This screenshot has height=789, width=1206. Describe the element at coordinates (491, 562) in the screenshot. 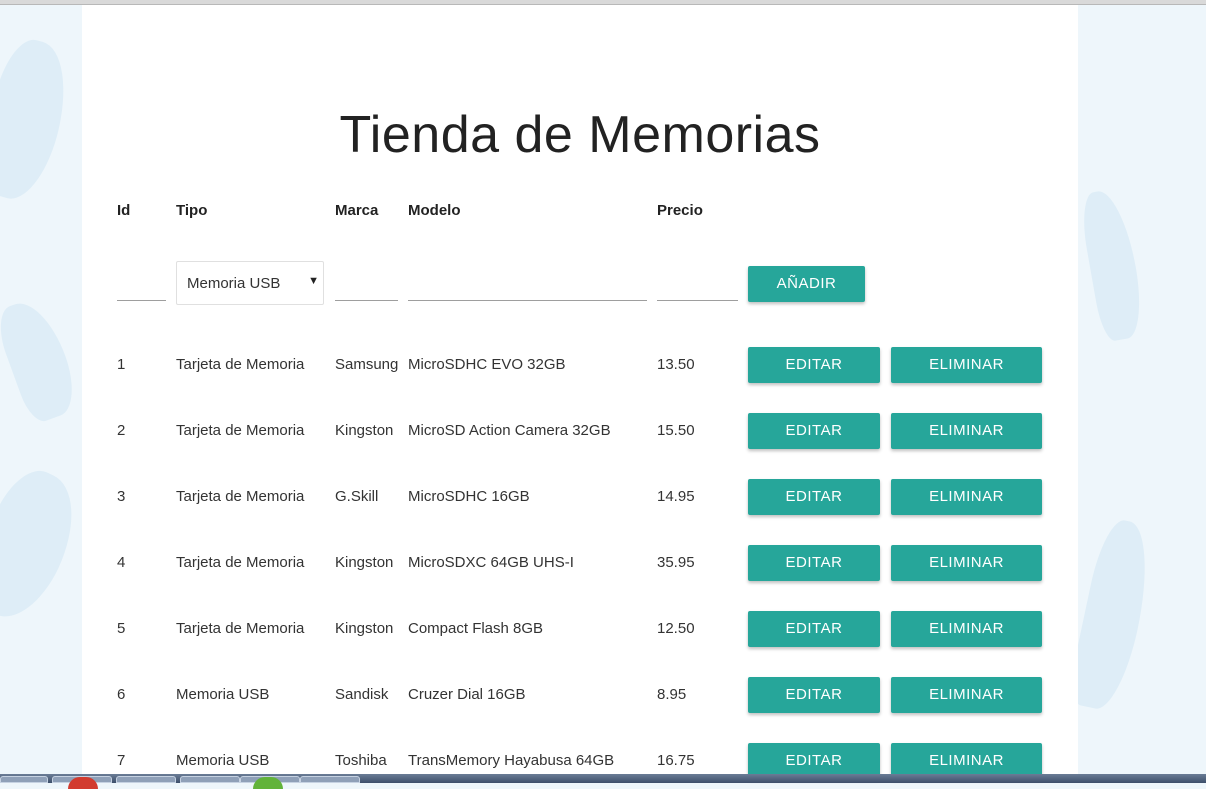

I see `cell-modelo: MicroSDXC 64GB UHS-I` at that location.